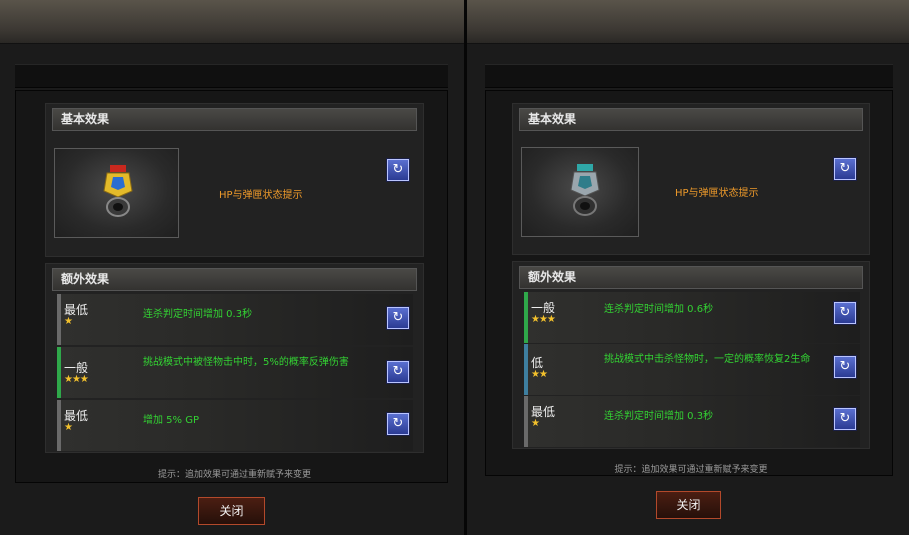 This screenshot has height=535, width=909. I want to click on extra-effect-row: 一般 ★★★ 挑战模式中被怪物击中时，5%的概率反弹伤害 ↻, so click(235, 372).